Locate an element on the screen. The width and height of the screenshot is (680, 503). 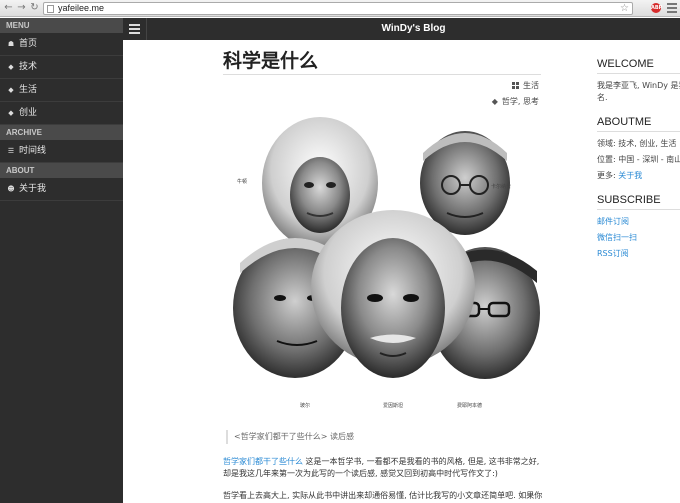
wechat-subscribe-link: 微信扫一扫 is located at coordinates (638, 238).